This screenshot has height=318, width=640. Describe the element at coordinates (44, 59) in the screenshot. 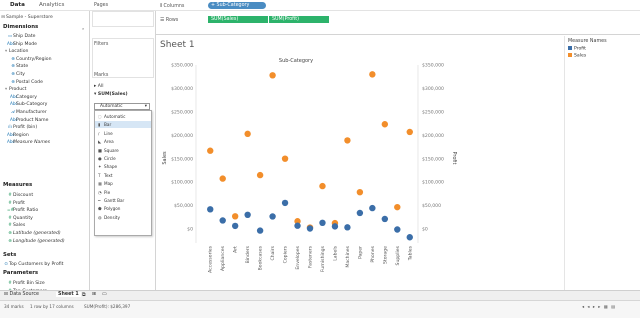

I see `dimension-country-region: ⊕Country/Region` at that location.